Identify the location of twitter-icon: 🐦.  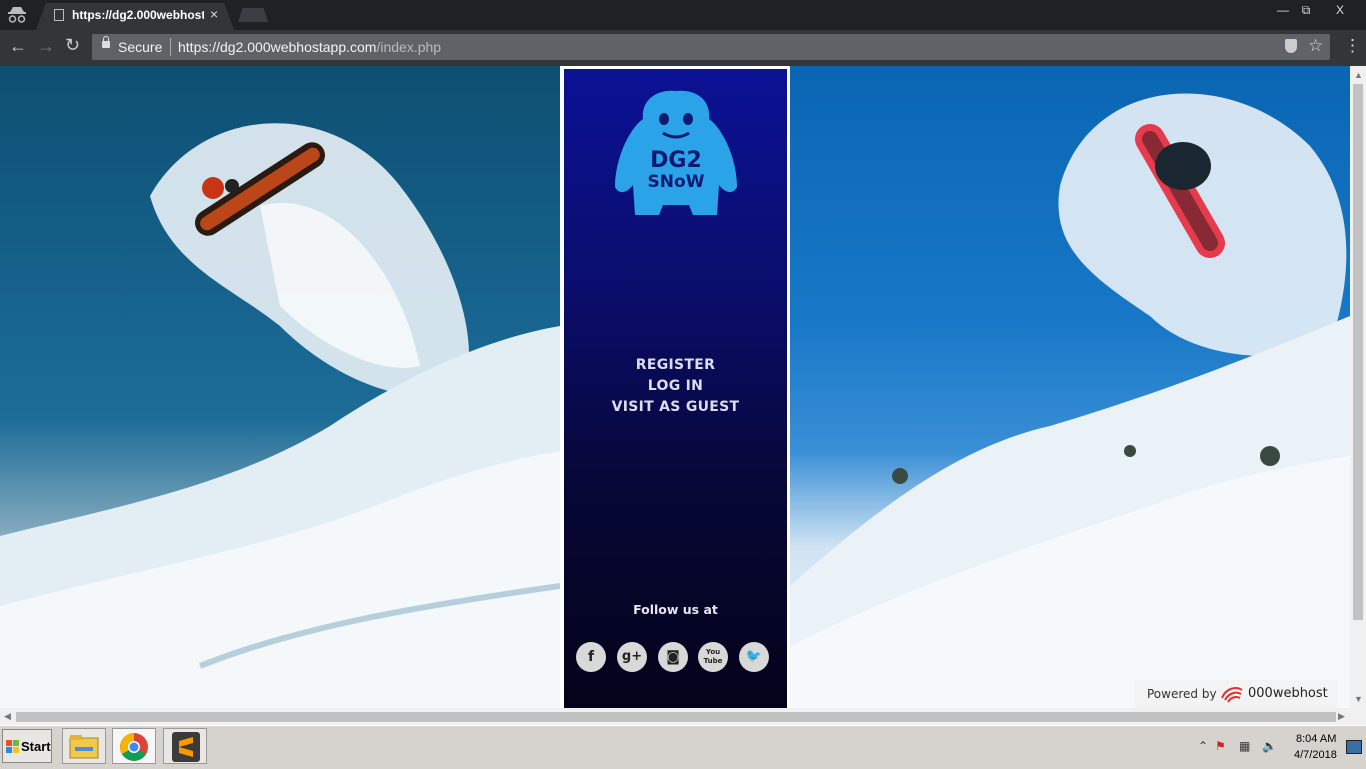
(754, 657).